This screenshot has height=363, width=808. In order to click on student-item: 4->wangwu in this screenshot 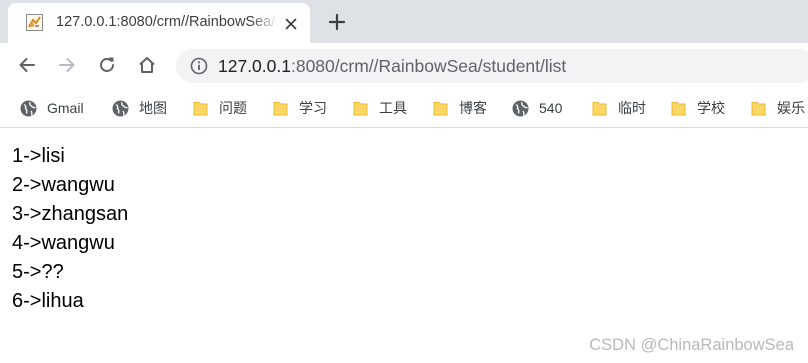, I will do `click(63, 243)`.